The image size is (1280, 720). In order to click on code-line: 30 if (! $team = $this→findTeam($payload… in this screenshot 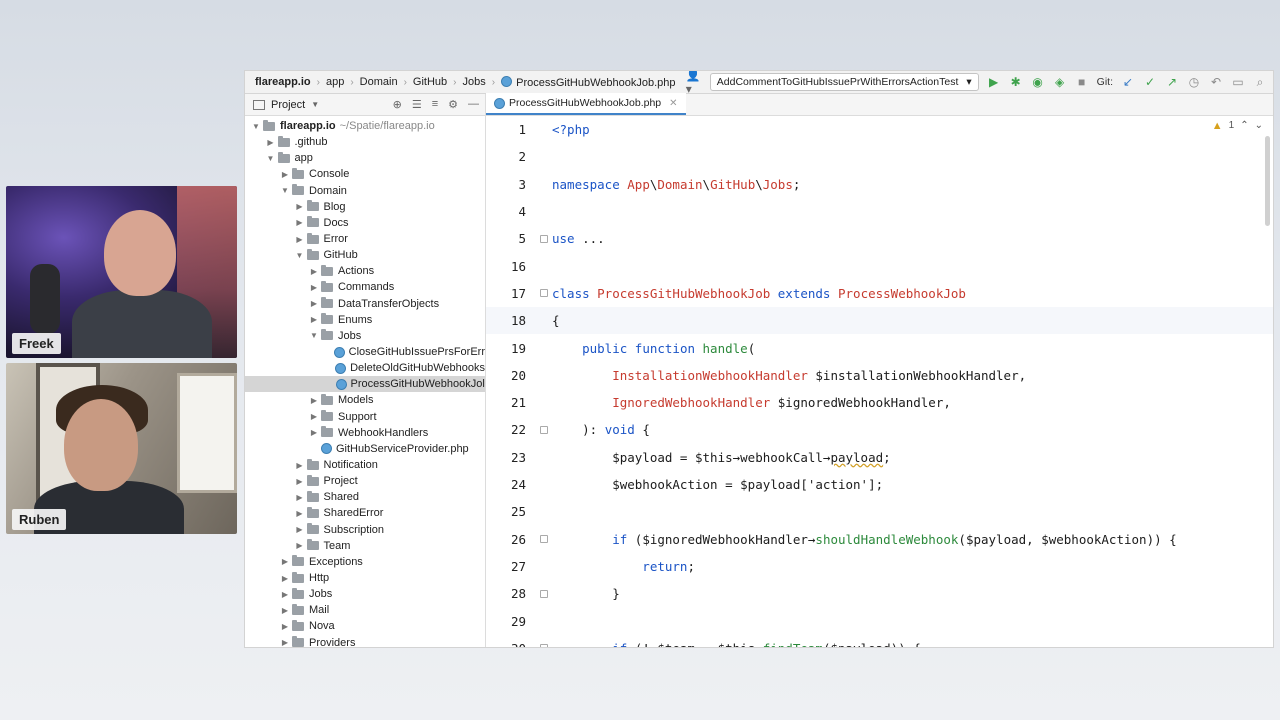, I will do `click(879, 641)`.